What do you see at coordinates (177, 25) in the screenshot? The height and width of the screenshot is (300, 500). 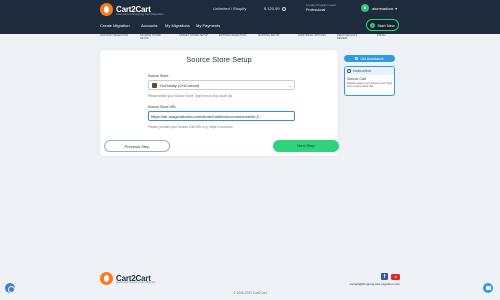 I see `nav-my-migrations: My Migrations` at bounding box center [177, 25].